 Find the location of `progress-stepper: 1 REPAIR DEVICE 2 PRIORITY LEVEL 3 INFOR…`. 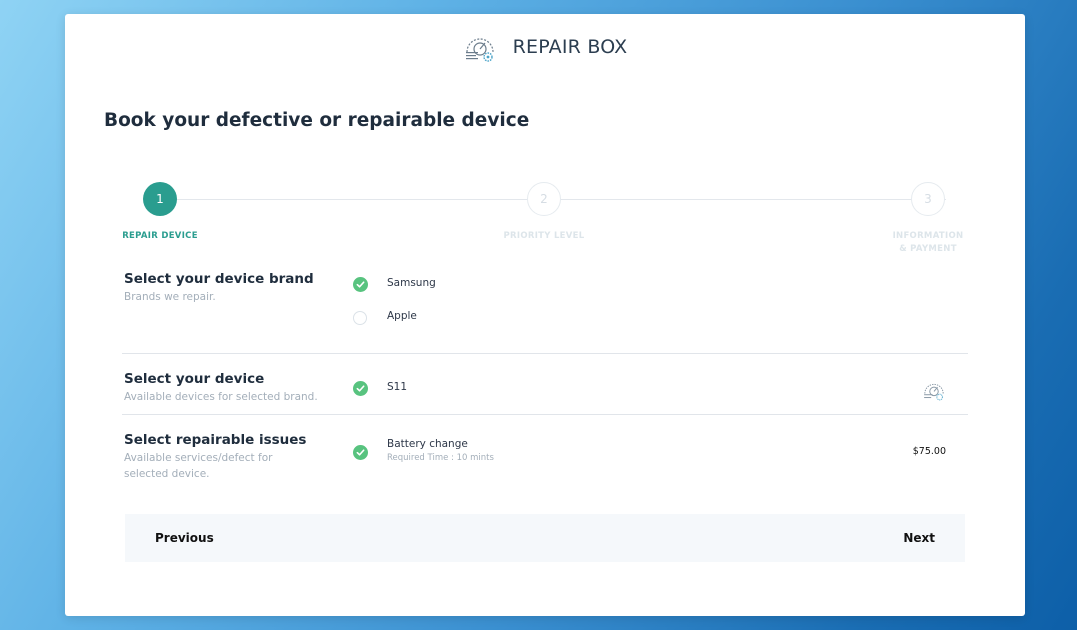

progress-stepper: 1 REPAIR DEVICE 2 PRIORITY LEVEL 3 INFOR… is located at coordinates (545, 227).